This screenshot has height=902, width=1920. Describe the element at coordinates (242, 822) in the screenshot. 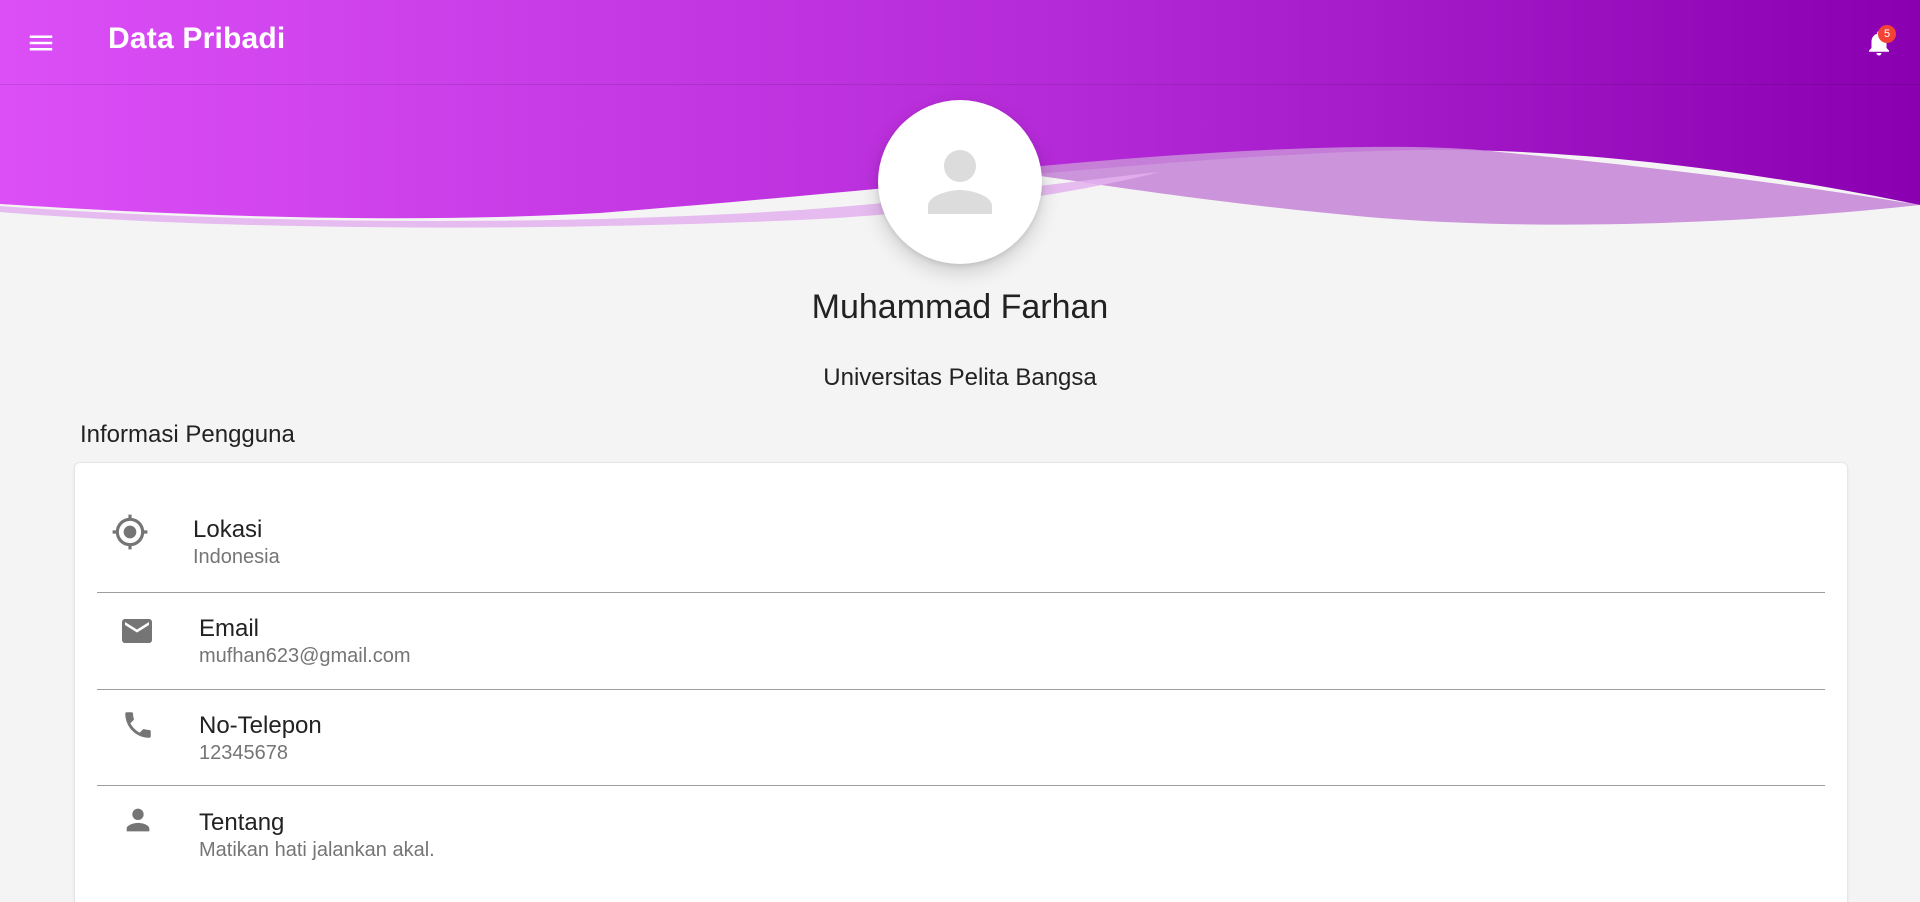

I see `info-label-about: Tentang` at that location.